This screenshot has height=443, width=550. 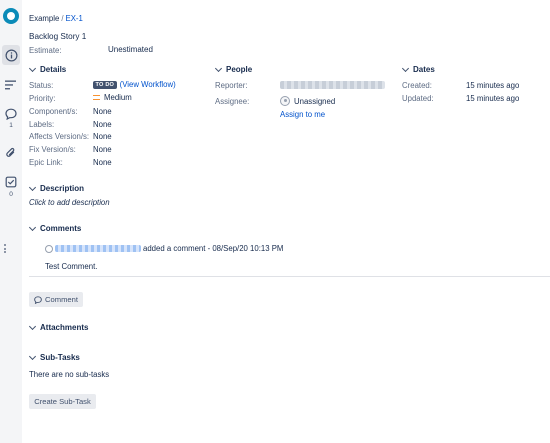 What do you see at coordinates (102, 162) in the screenshot?
I see `epic-link-value: None` at bounding box center [102, 162].